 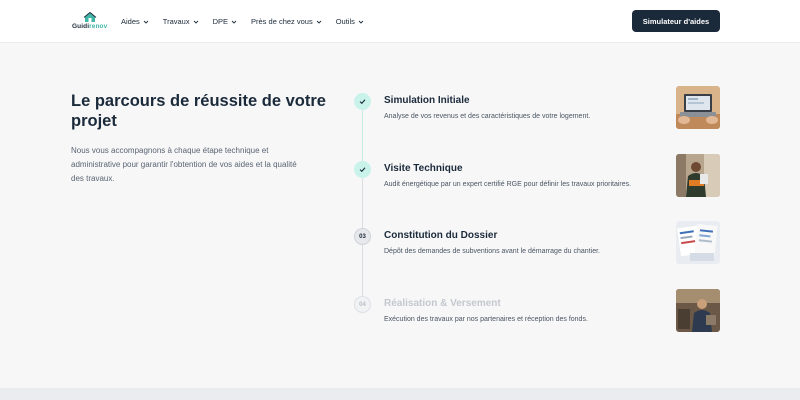 What do you see at coordinates (90, 17) in the screenshot?
I see `house-logo-icon` at bounding box center [90, 17].